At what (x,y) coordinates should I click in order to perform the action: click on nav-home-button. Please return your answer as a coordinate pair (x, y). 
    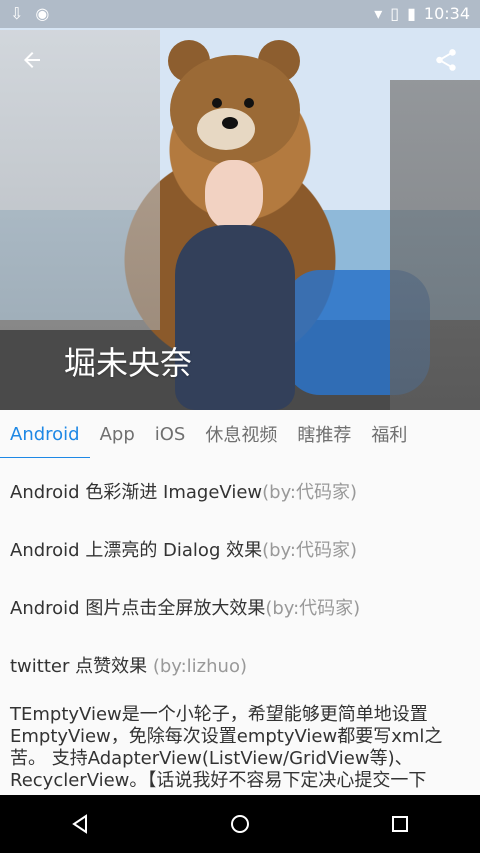
    Looking at the image, I should click on (240, 824).